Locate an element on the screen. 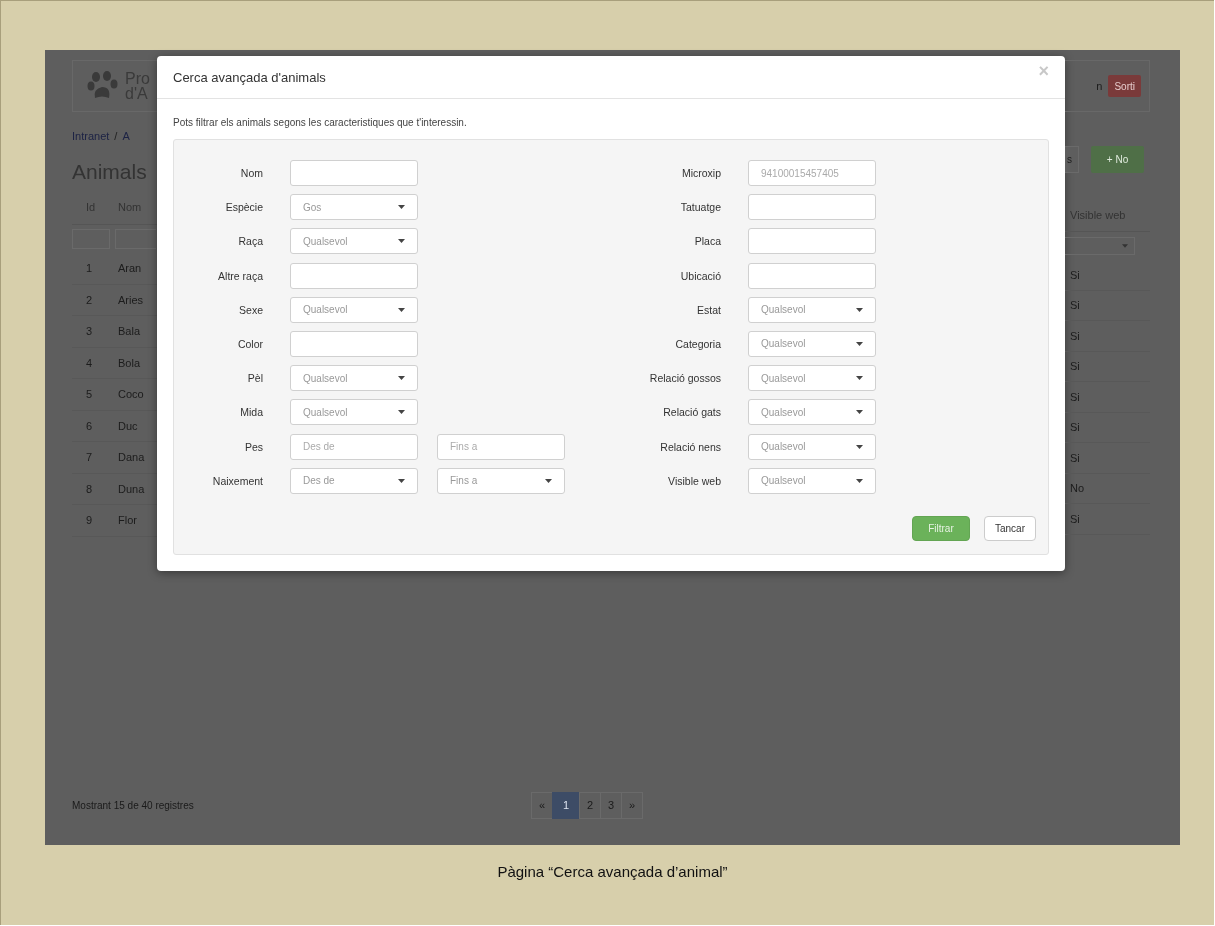 The width and height of the screenshot is (1215, 926). figure-caption: Pàgina “Cerca avançada d’animal” is located at coordinates (612, 871).